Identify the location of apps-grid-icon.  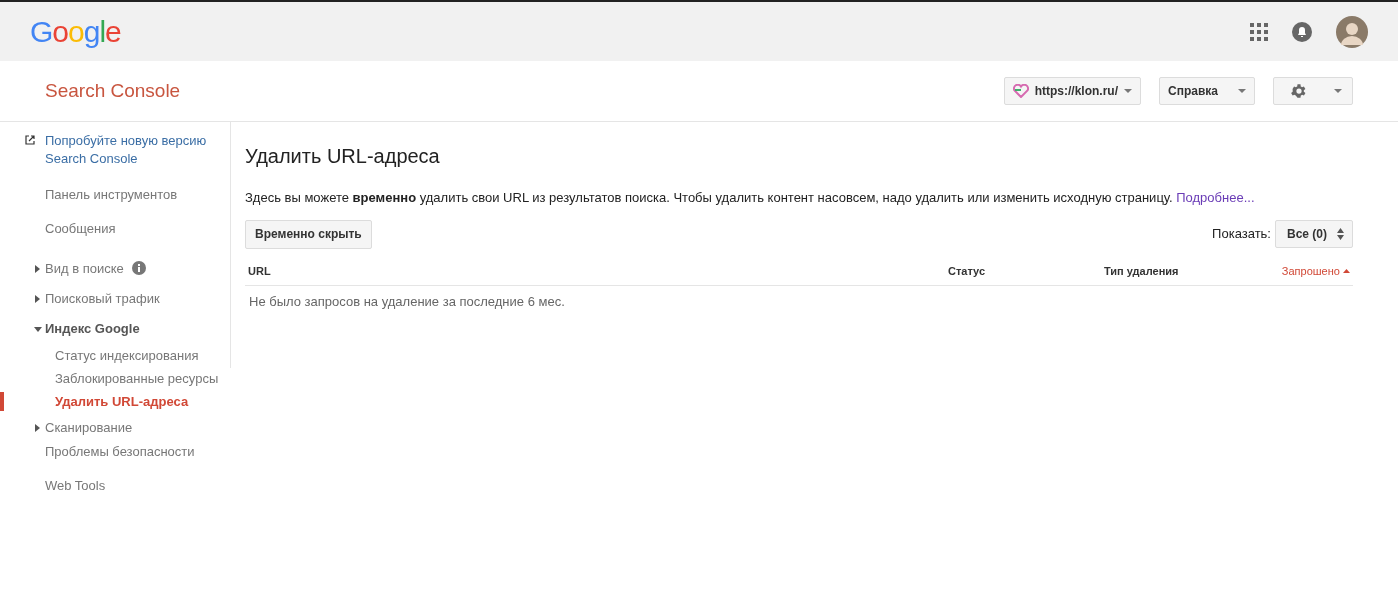
(1259, 31).